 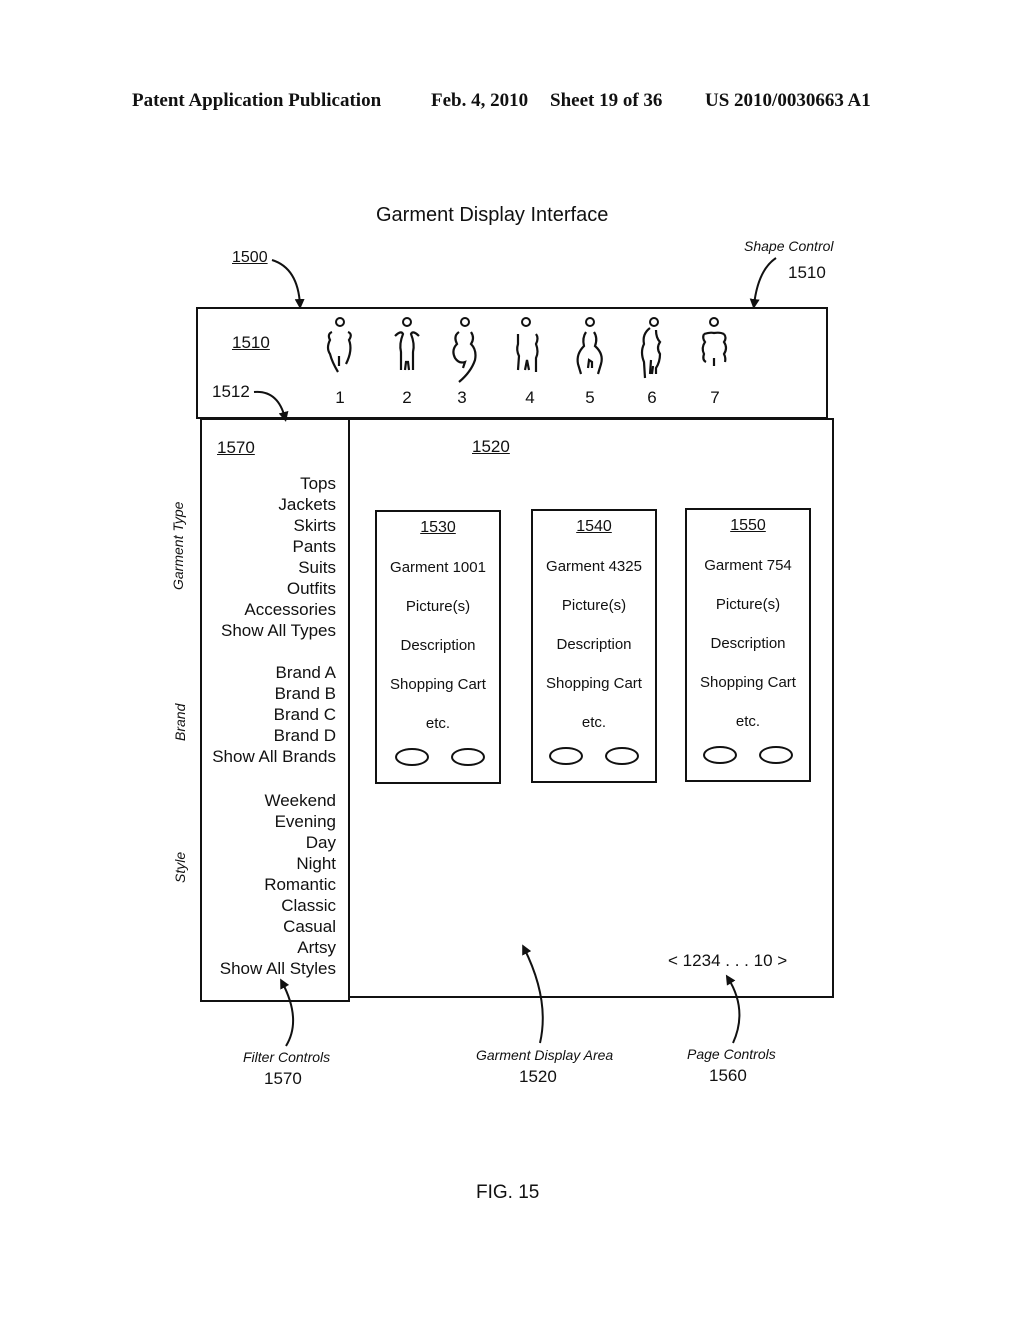 I want to click on arrow-display-area, so click(x=533, y=994).